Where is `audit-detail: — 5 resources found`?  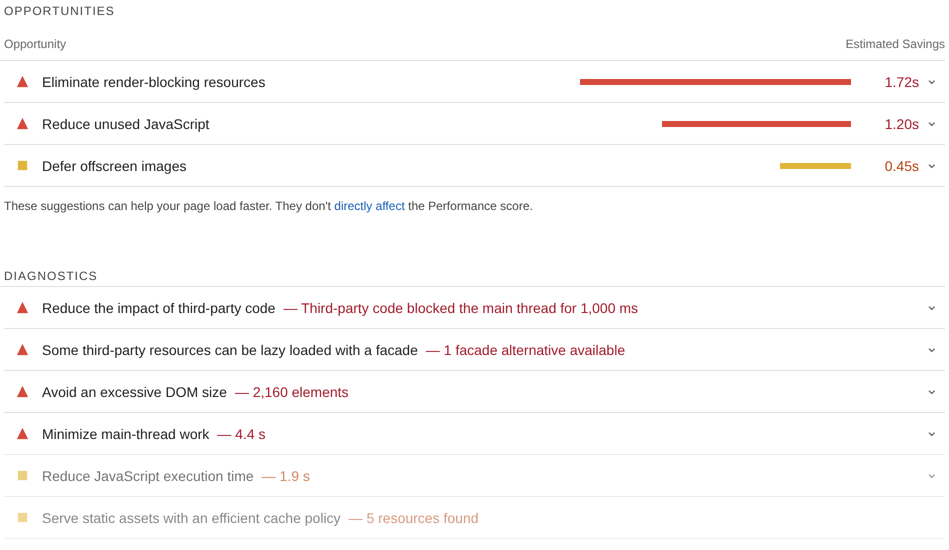 audit-detail: — 5 resources found is located at coordinates (413, 518).